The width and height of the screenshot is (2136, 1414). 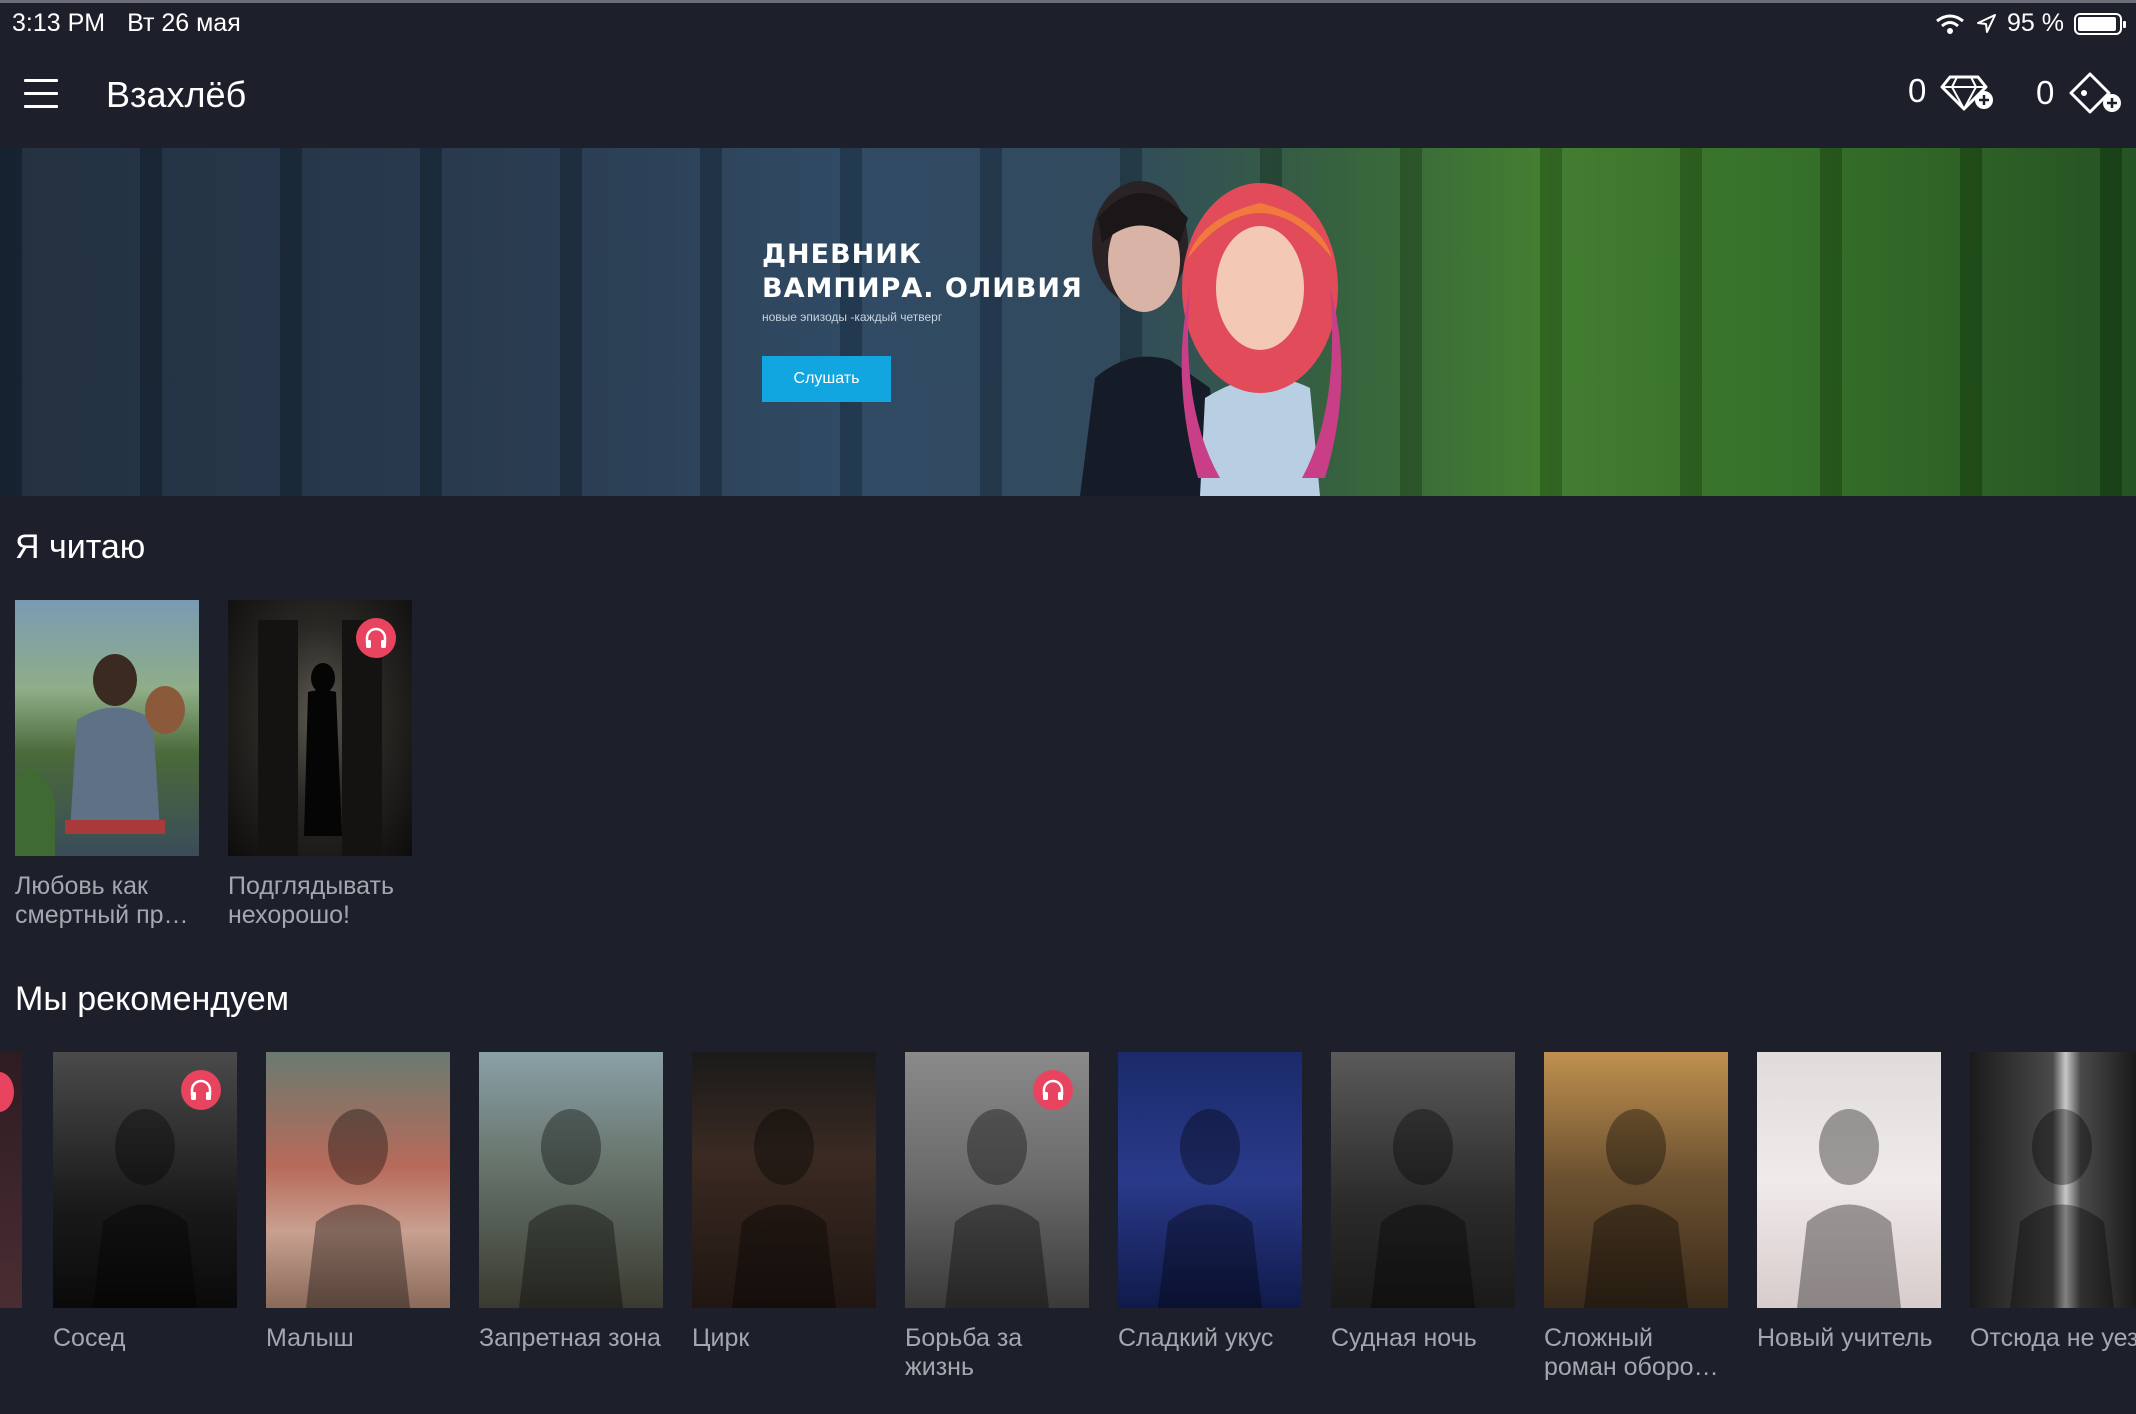 I want to click on recommended-book-card: Цирк, so click(x=784, y=1202).